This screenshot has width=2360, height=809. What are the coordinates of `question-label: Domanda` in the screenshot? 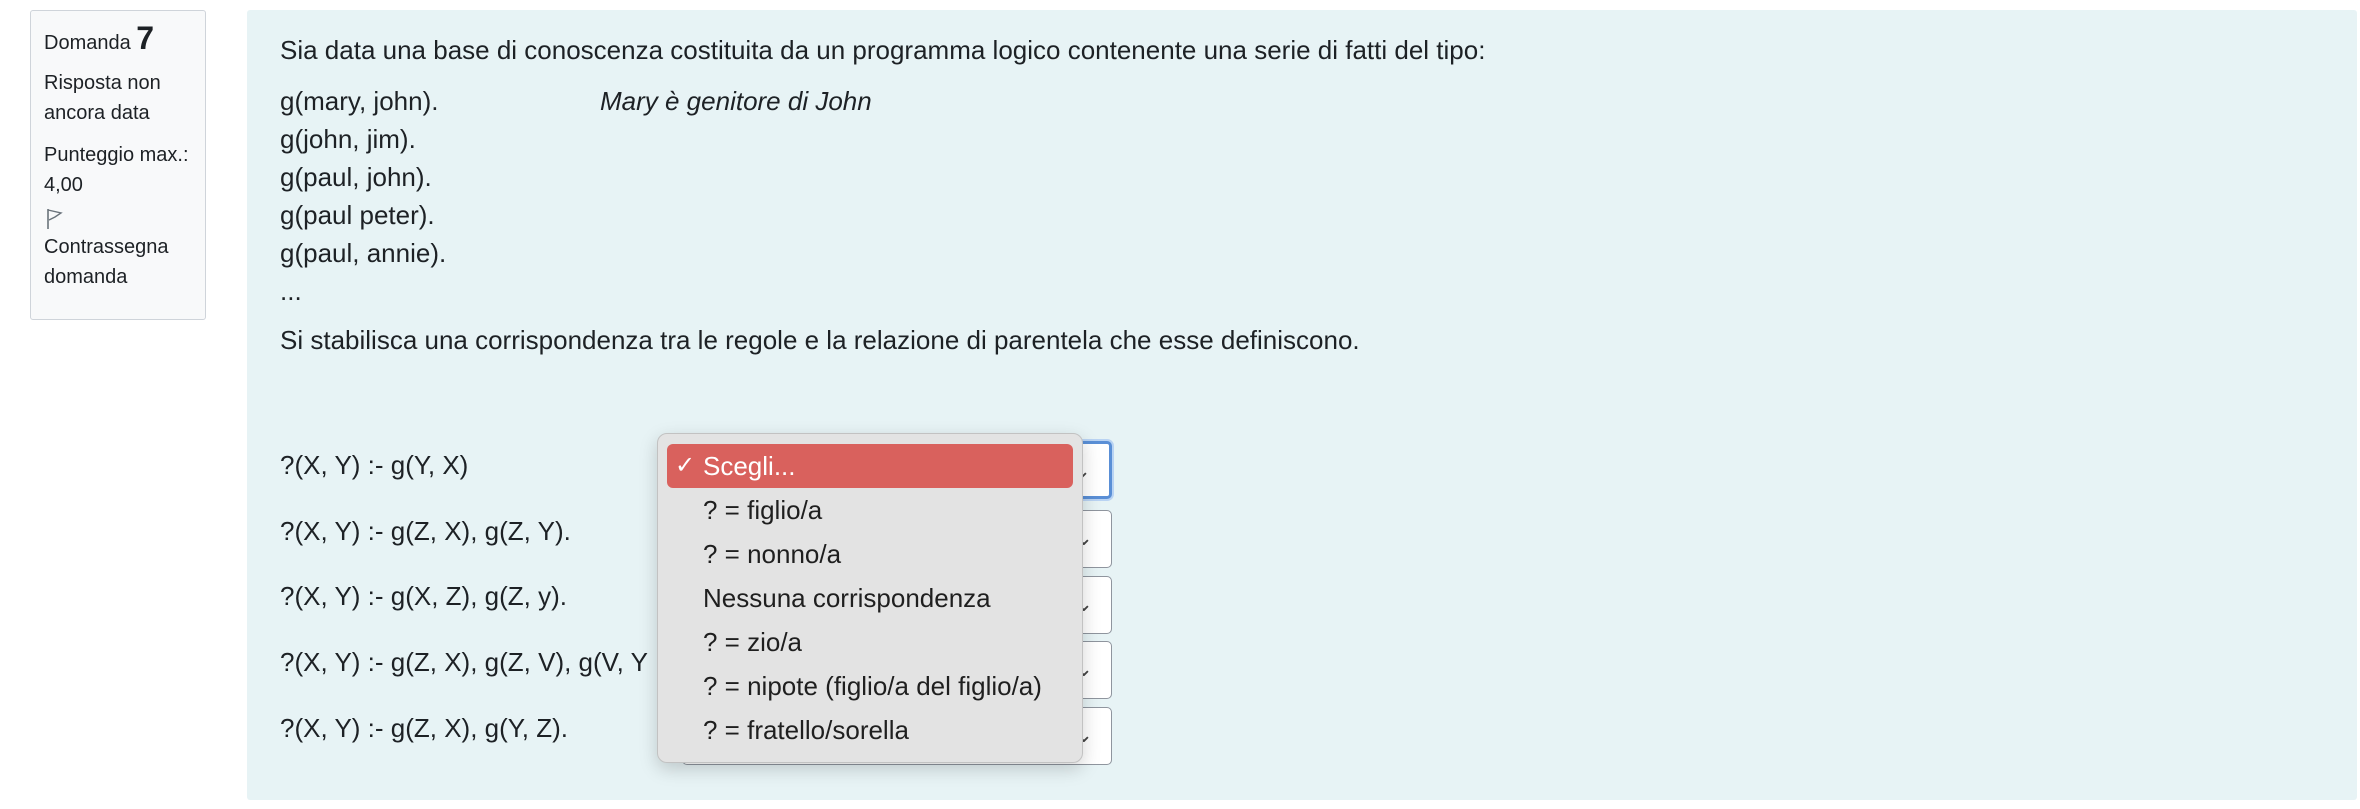 It's located at (87, 43).